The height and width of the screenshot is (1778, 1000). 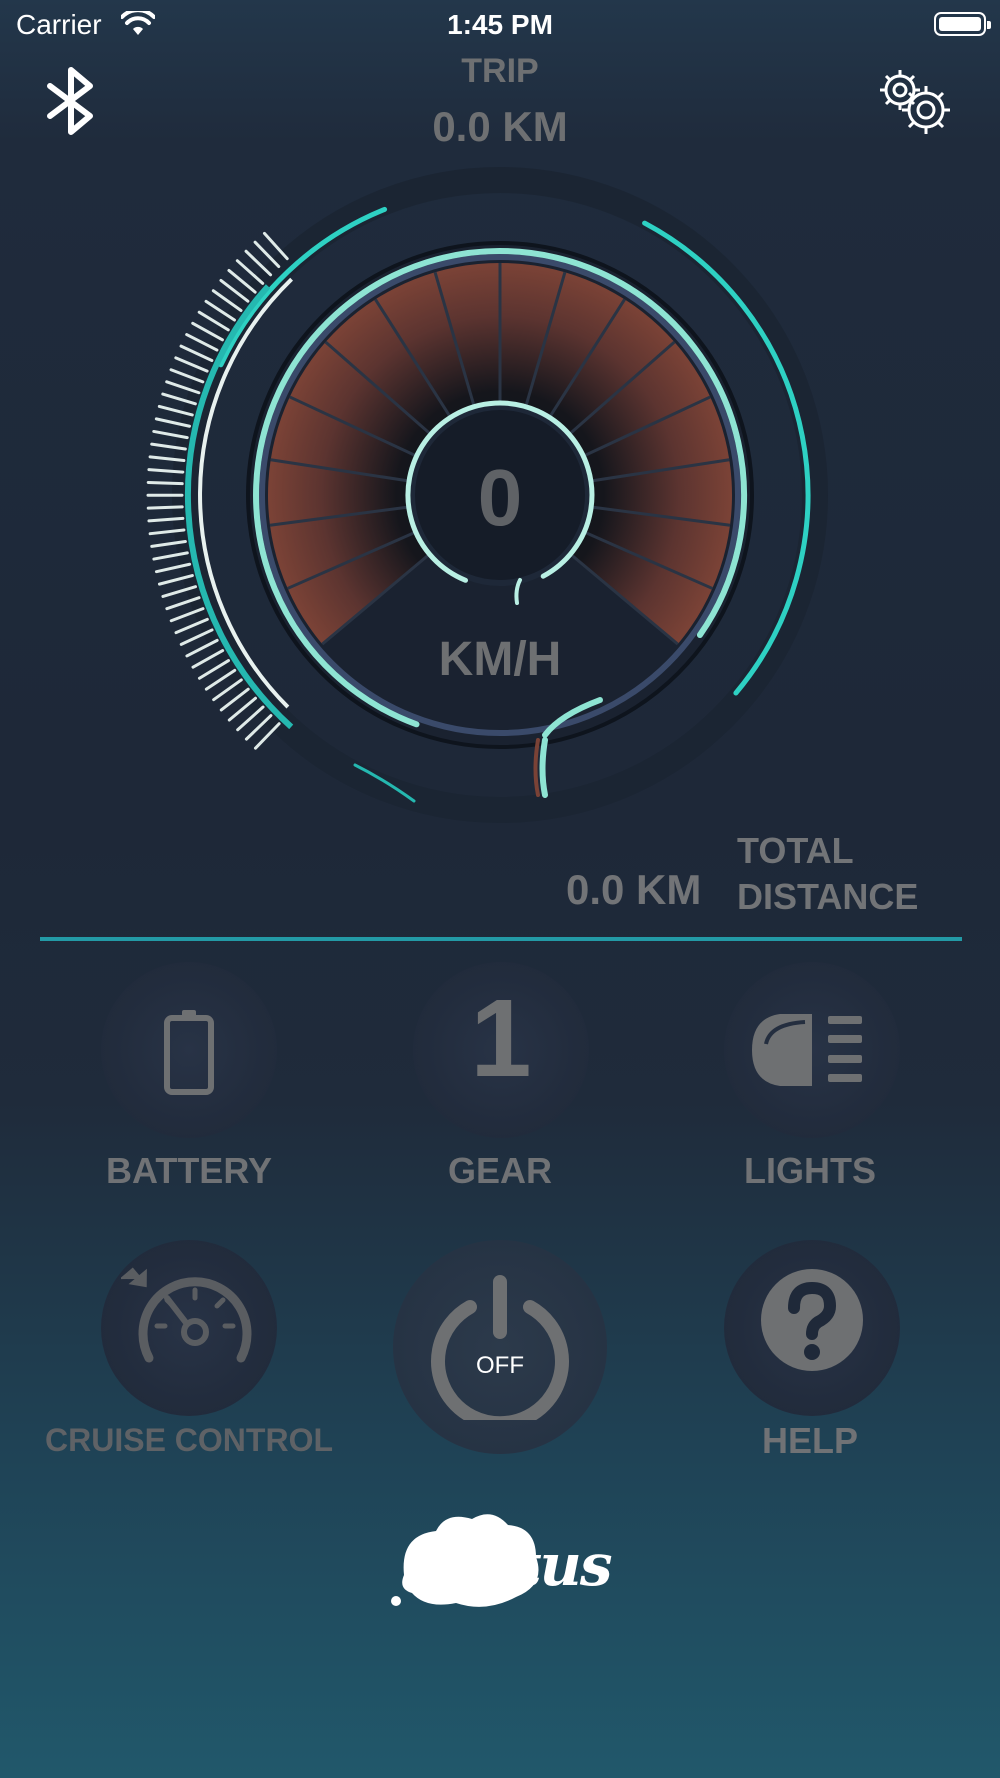 What do you see at coordinates (186, 1315) in the screenshot?
I see `speedometer-icon` at bounding box center [186, 1315].